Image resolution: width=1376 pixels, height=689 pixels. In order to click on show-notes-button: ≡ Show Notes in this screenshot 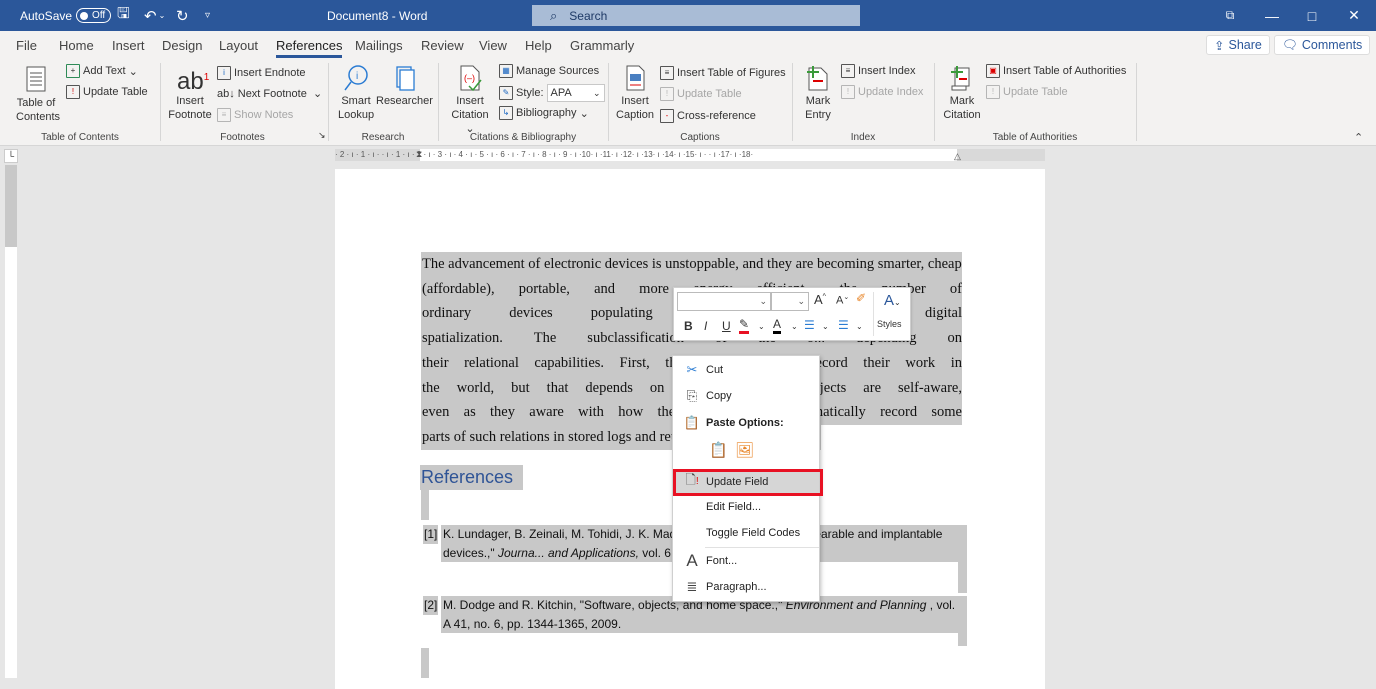, I will do `click(255, 115)`.